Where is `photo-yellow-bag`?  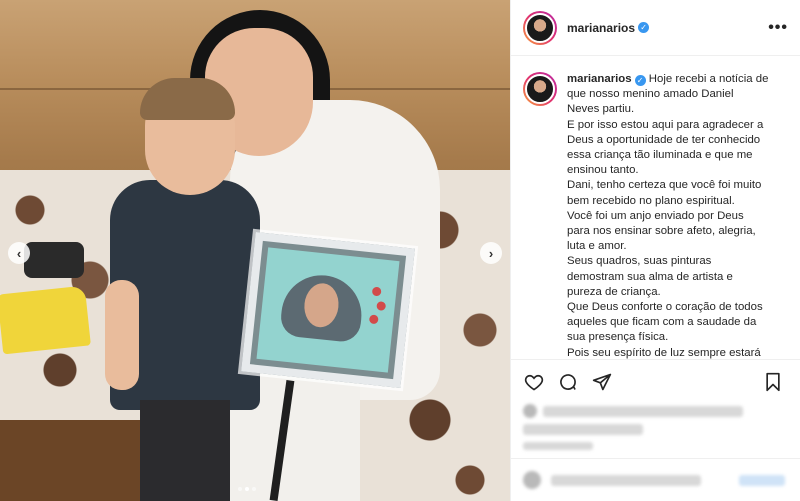
photo-yellow-bag is located at coordinates (45, 320).